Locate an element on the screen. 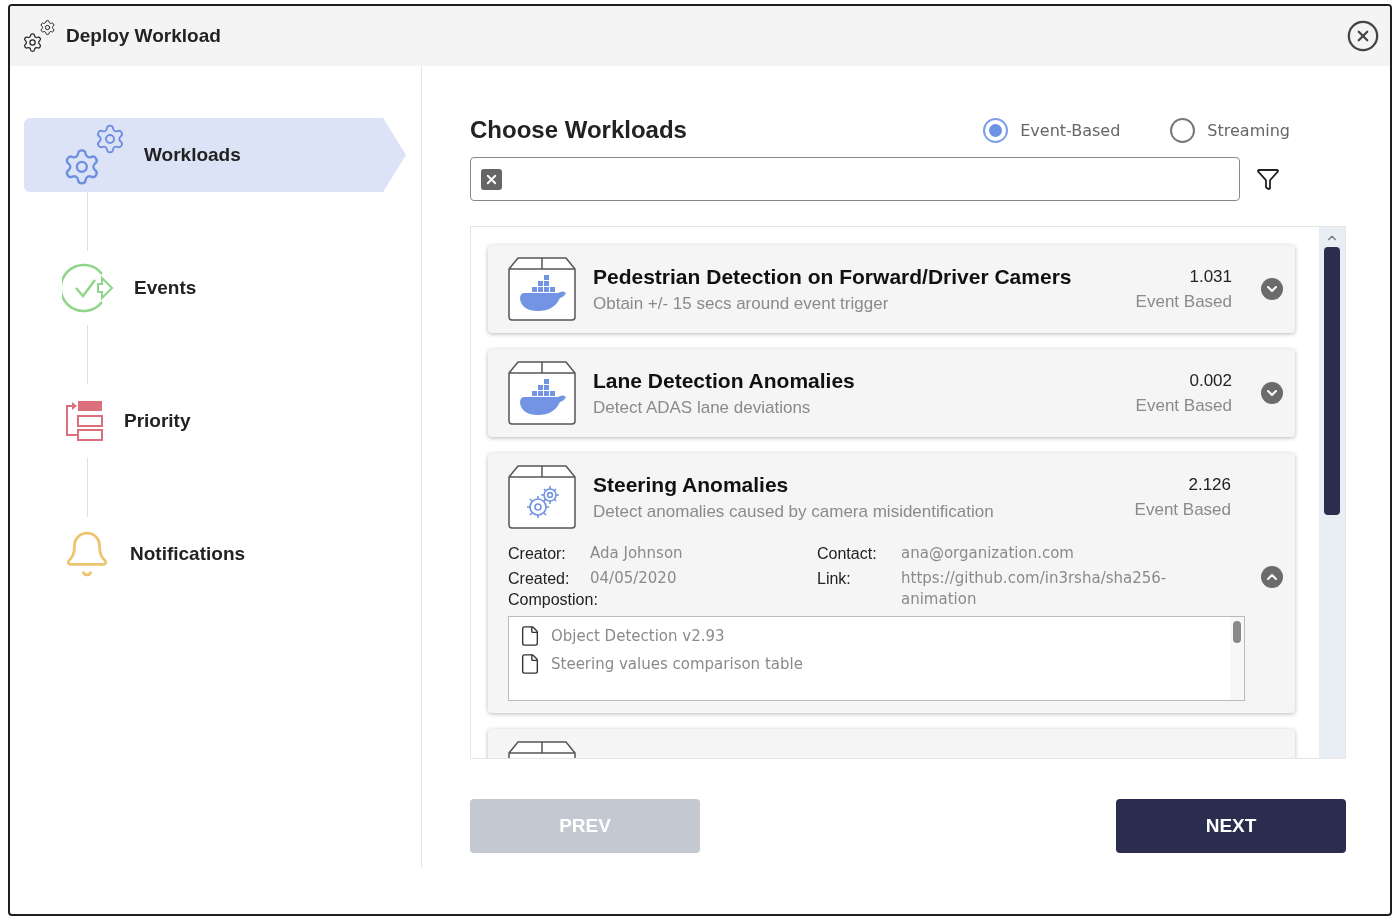 The height and width of the screenshot is (920, 1400). workload-title: Steering Anomalies is located at coordinates (691, 484).